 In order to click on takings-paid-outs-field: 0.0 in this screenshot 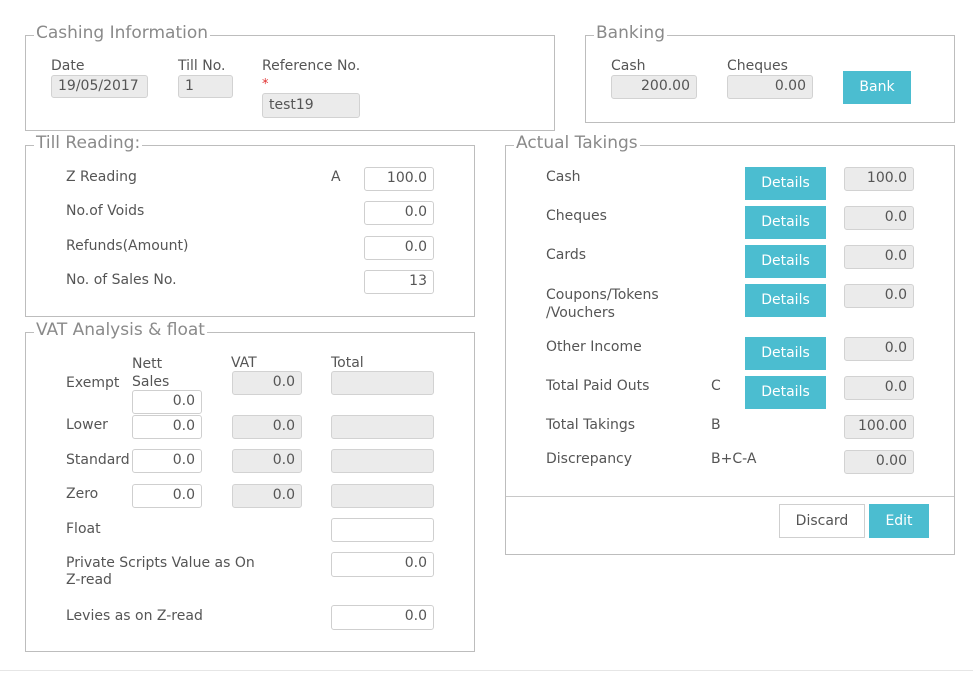, I will do `click(879, 388)`.